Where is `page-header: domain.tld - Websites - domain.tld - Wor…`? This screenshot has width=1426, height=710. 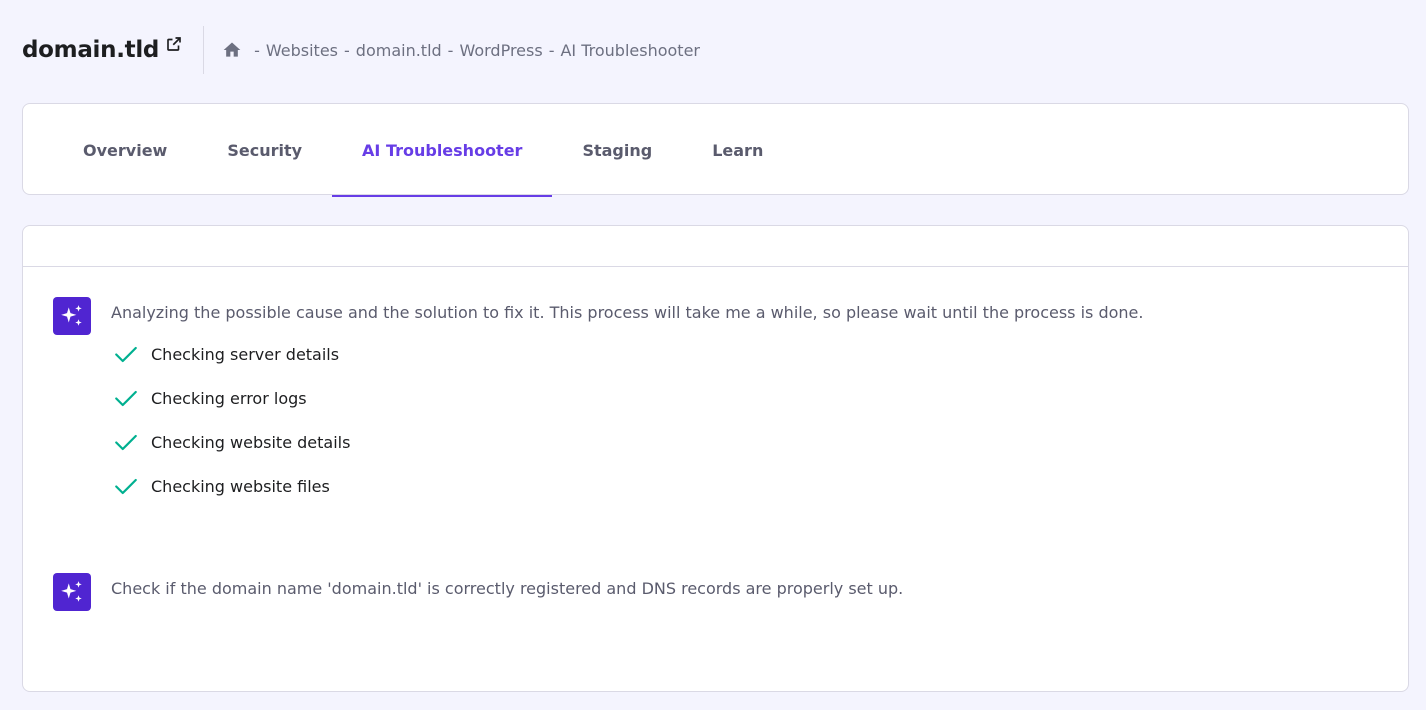 page-header: domain.tld - Websites - domain.tld - Wor… is located at coordinates (361, 50).